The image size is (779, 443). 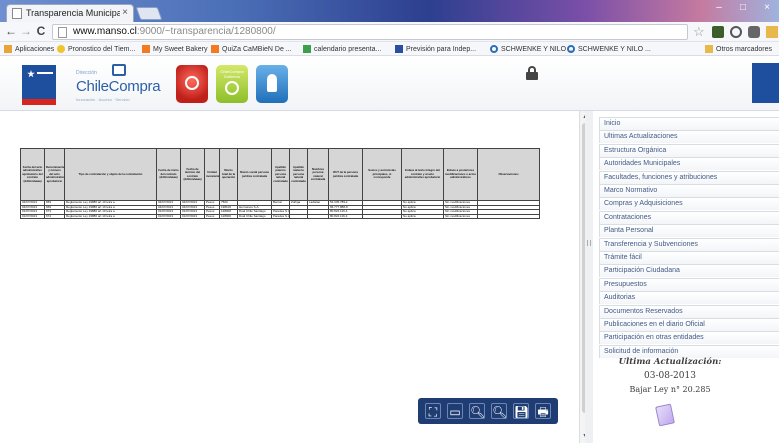 I want to click on government-logo-right, so click(x=765, y=83).